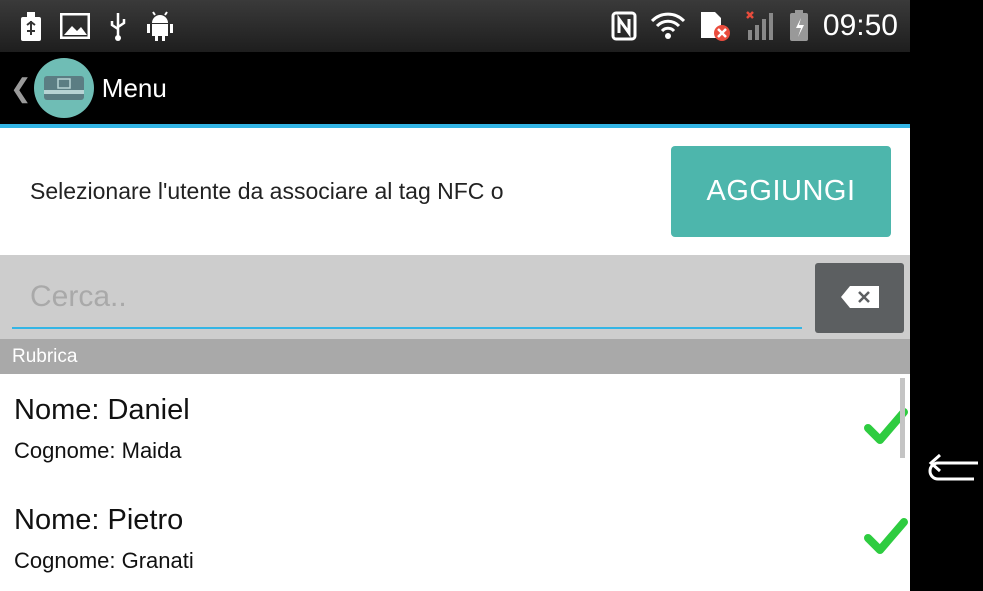  I want to click on wifi-icon, so click(667, 26).